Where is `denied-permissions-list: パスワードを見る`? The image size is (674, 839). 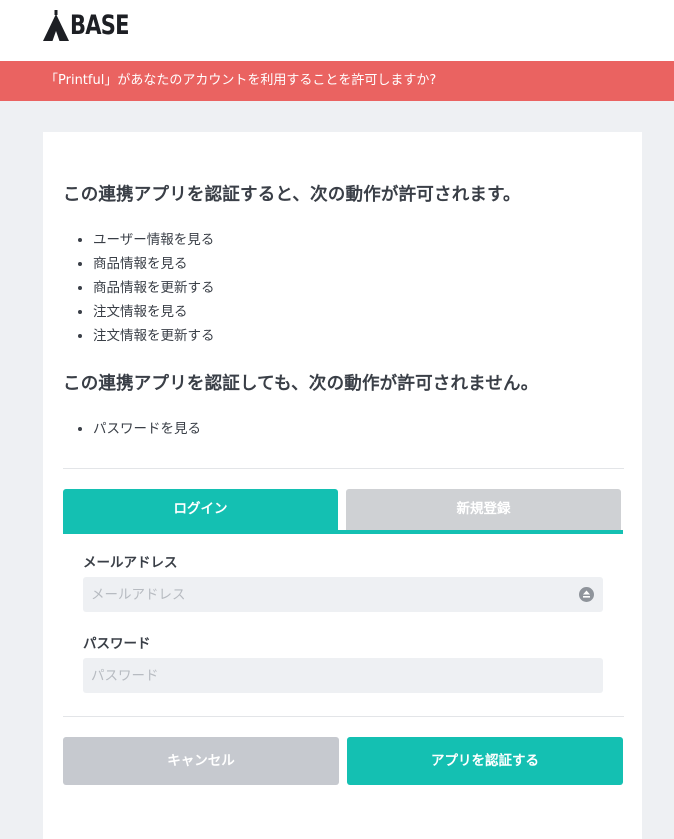 denied-permissions-list: パスワードを見る is located at coordinates (139, 429).